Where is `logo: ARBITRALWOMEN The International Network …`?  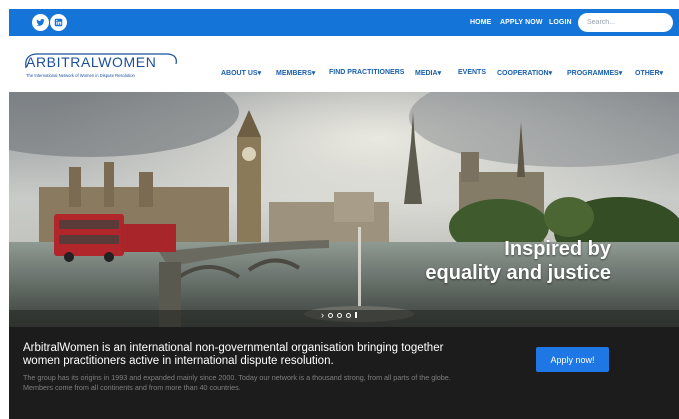
logo: ARBITRALWOMEN The International Network … is located at coordinates (101, 65).